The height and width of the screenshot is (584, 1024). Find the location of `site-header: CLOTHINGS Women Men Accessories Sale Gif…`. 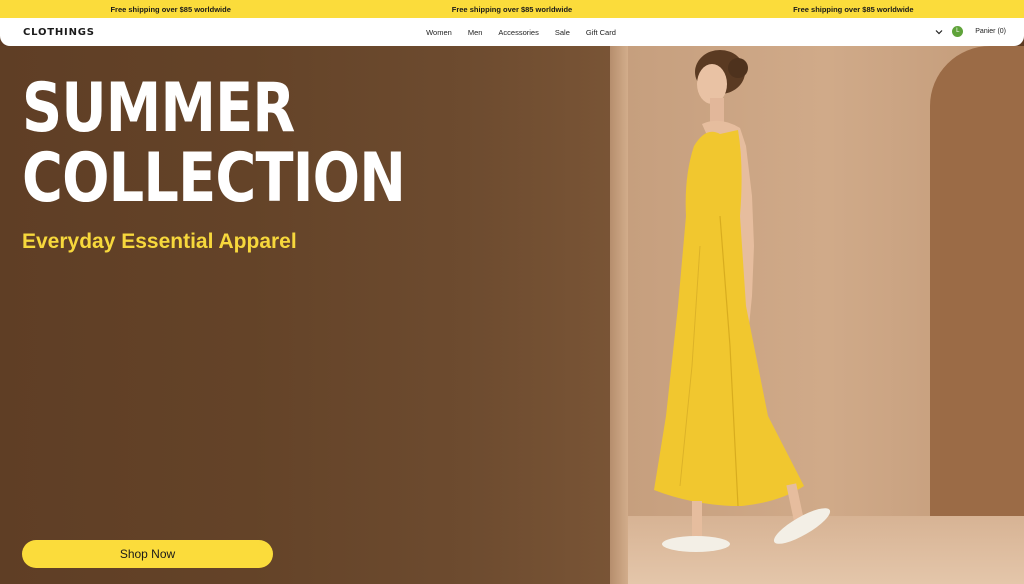

site-header: CLOTHINGS Women Men Accessories Sale Gif… is located at coordinates (512, 32).